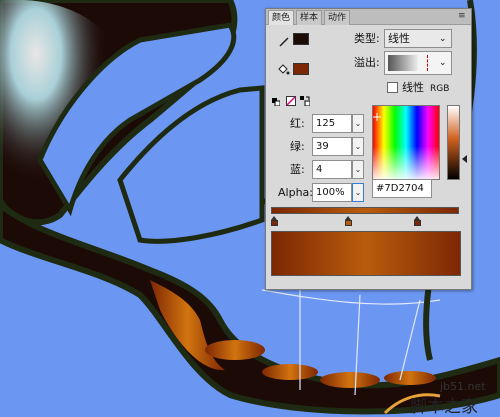 Image resolution: width=500 pixels, height=417 pixels. I want to click on overflow-preview-swatch, so click(403, 63).